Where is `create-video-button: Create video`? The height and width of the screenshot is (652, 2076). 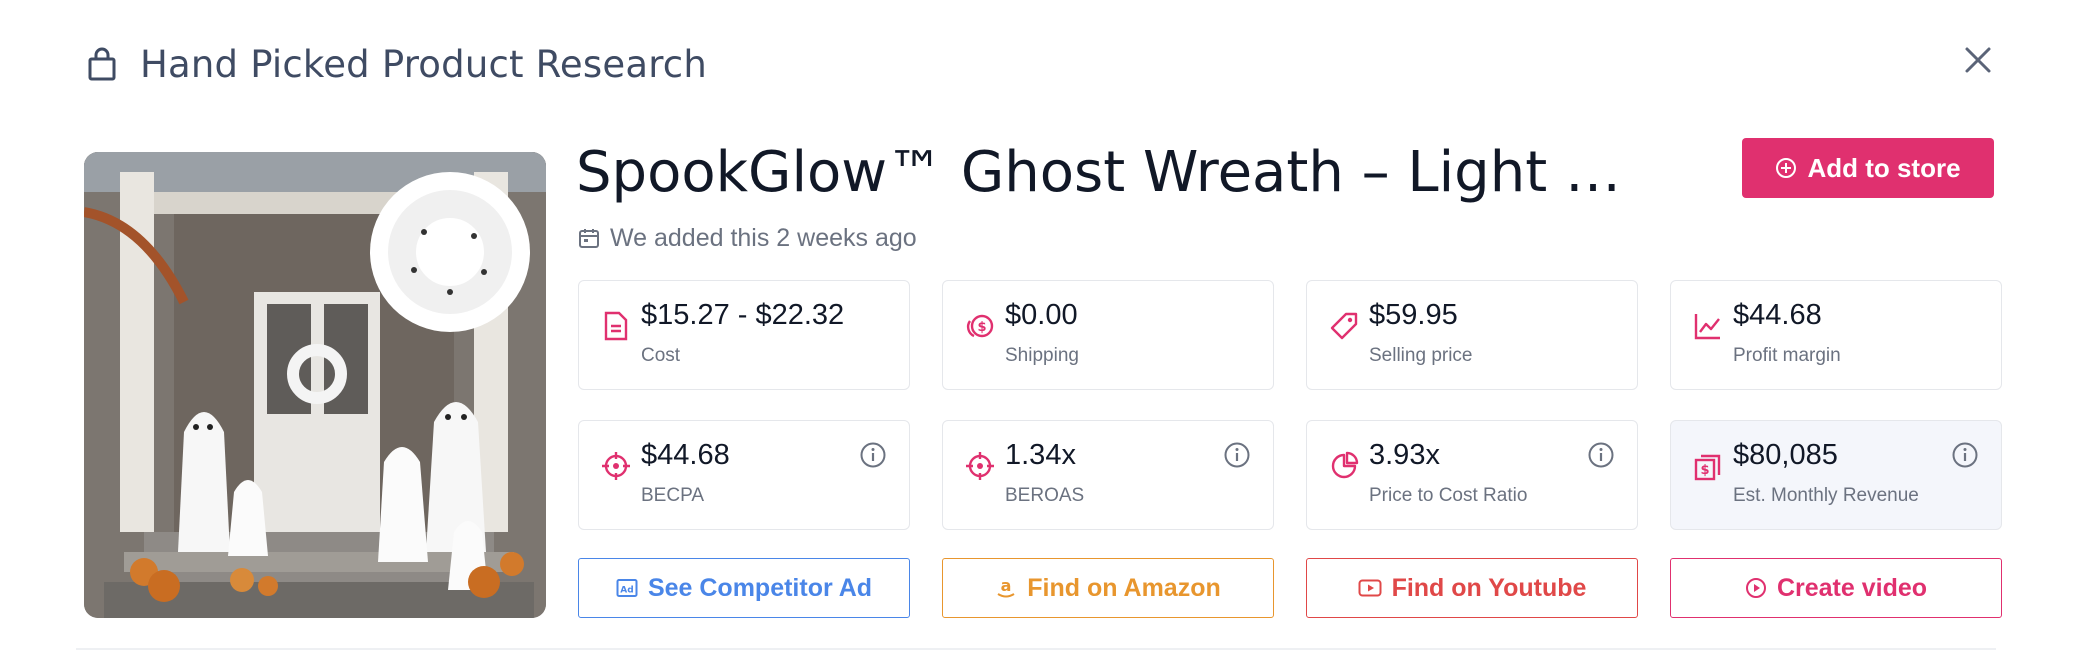
create-video-button: Create video is located at coordinates (1836, 588).